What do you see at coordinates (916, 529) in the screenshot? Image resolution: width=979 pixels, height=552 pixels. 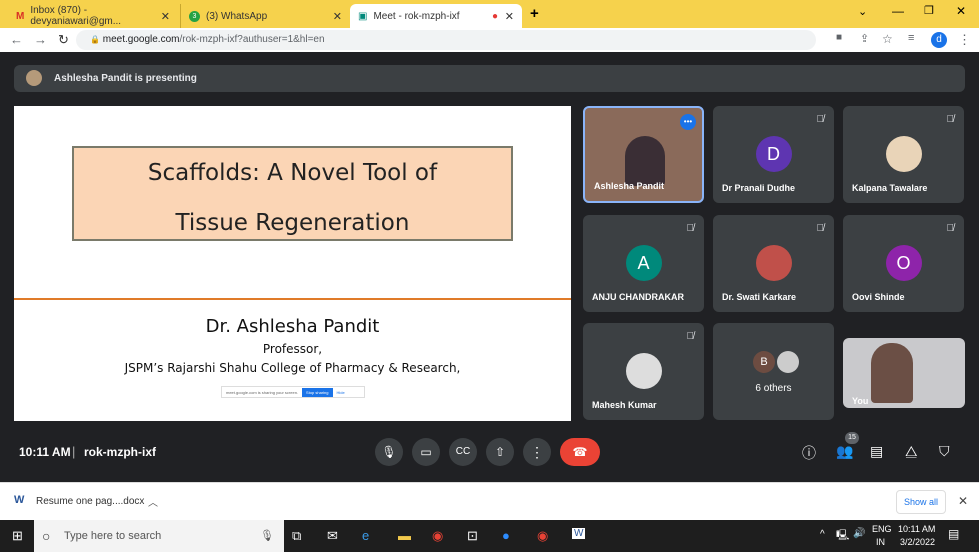 I see `clock-time: 10:11 AM` at bounding box center [916, 529].